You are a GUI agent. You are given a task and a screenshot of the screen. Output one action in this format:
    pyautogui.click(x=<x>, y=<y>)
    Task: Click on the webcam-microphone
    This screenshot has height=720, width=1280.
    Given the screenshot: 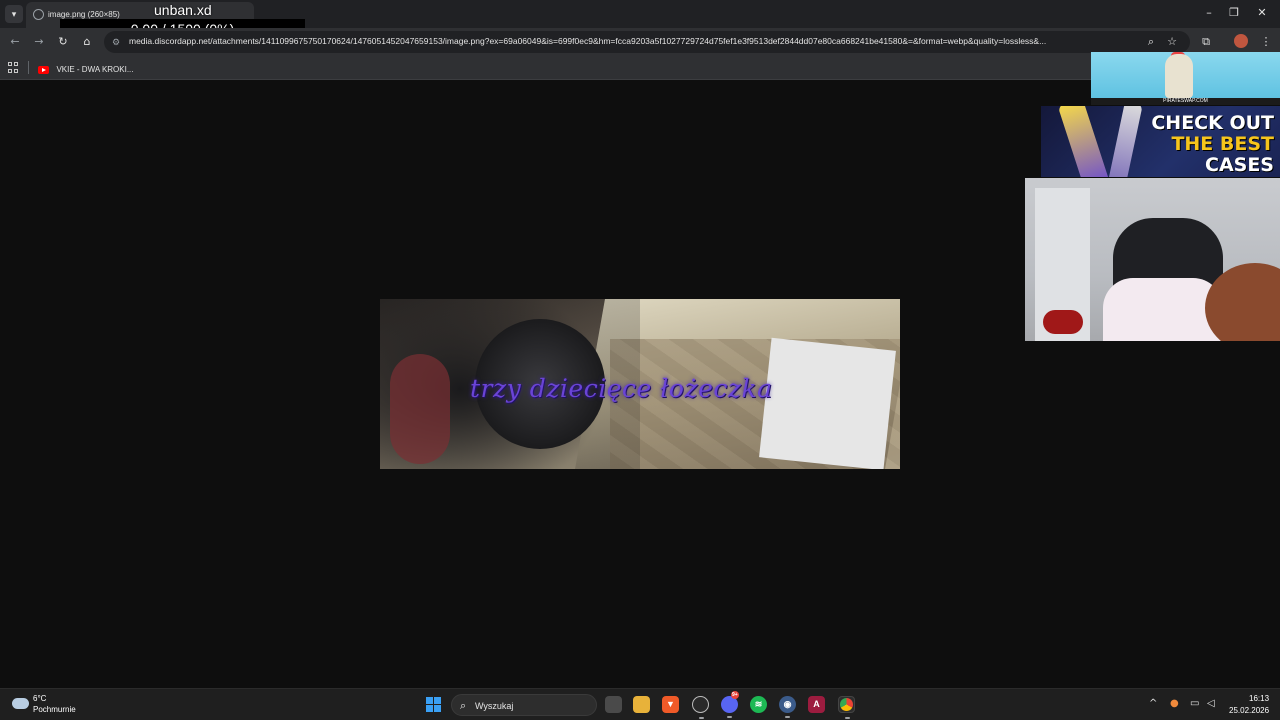 What is the action you would take?
    pyautogui.click(x=1063, y=322)
    